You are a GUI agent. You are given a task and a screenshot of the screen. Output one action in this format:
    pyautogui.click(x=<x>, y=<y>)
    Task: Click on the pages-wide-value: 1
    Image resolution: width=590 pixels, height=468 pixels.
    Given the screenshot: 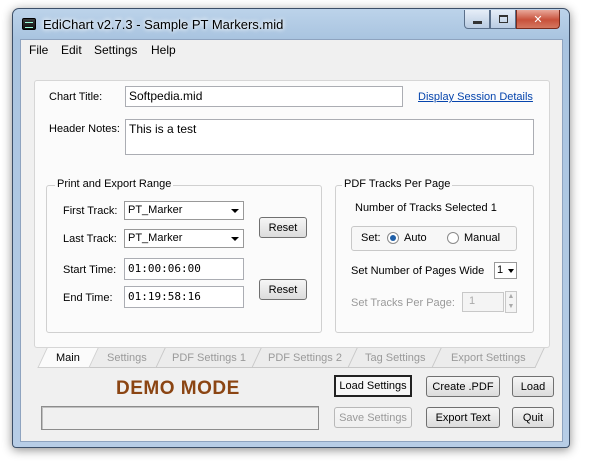 What is the action you would take?
    pyautogui.click(x=500, y=270)
    